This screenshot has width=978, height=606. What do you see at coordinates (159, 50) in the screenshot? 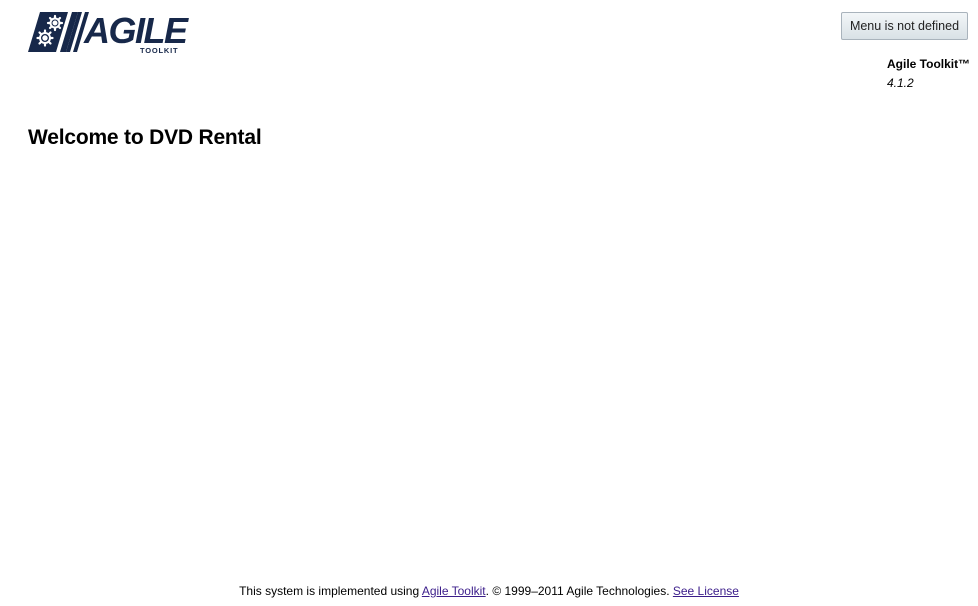
I see `logo-subtext: TOOLKIT` at bounding box center [159, 50].